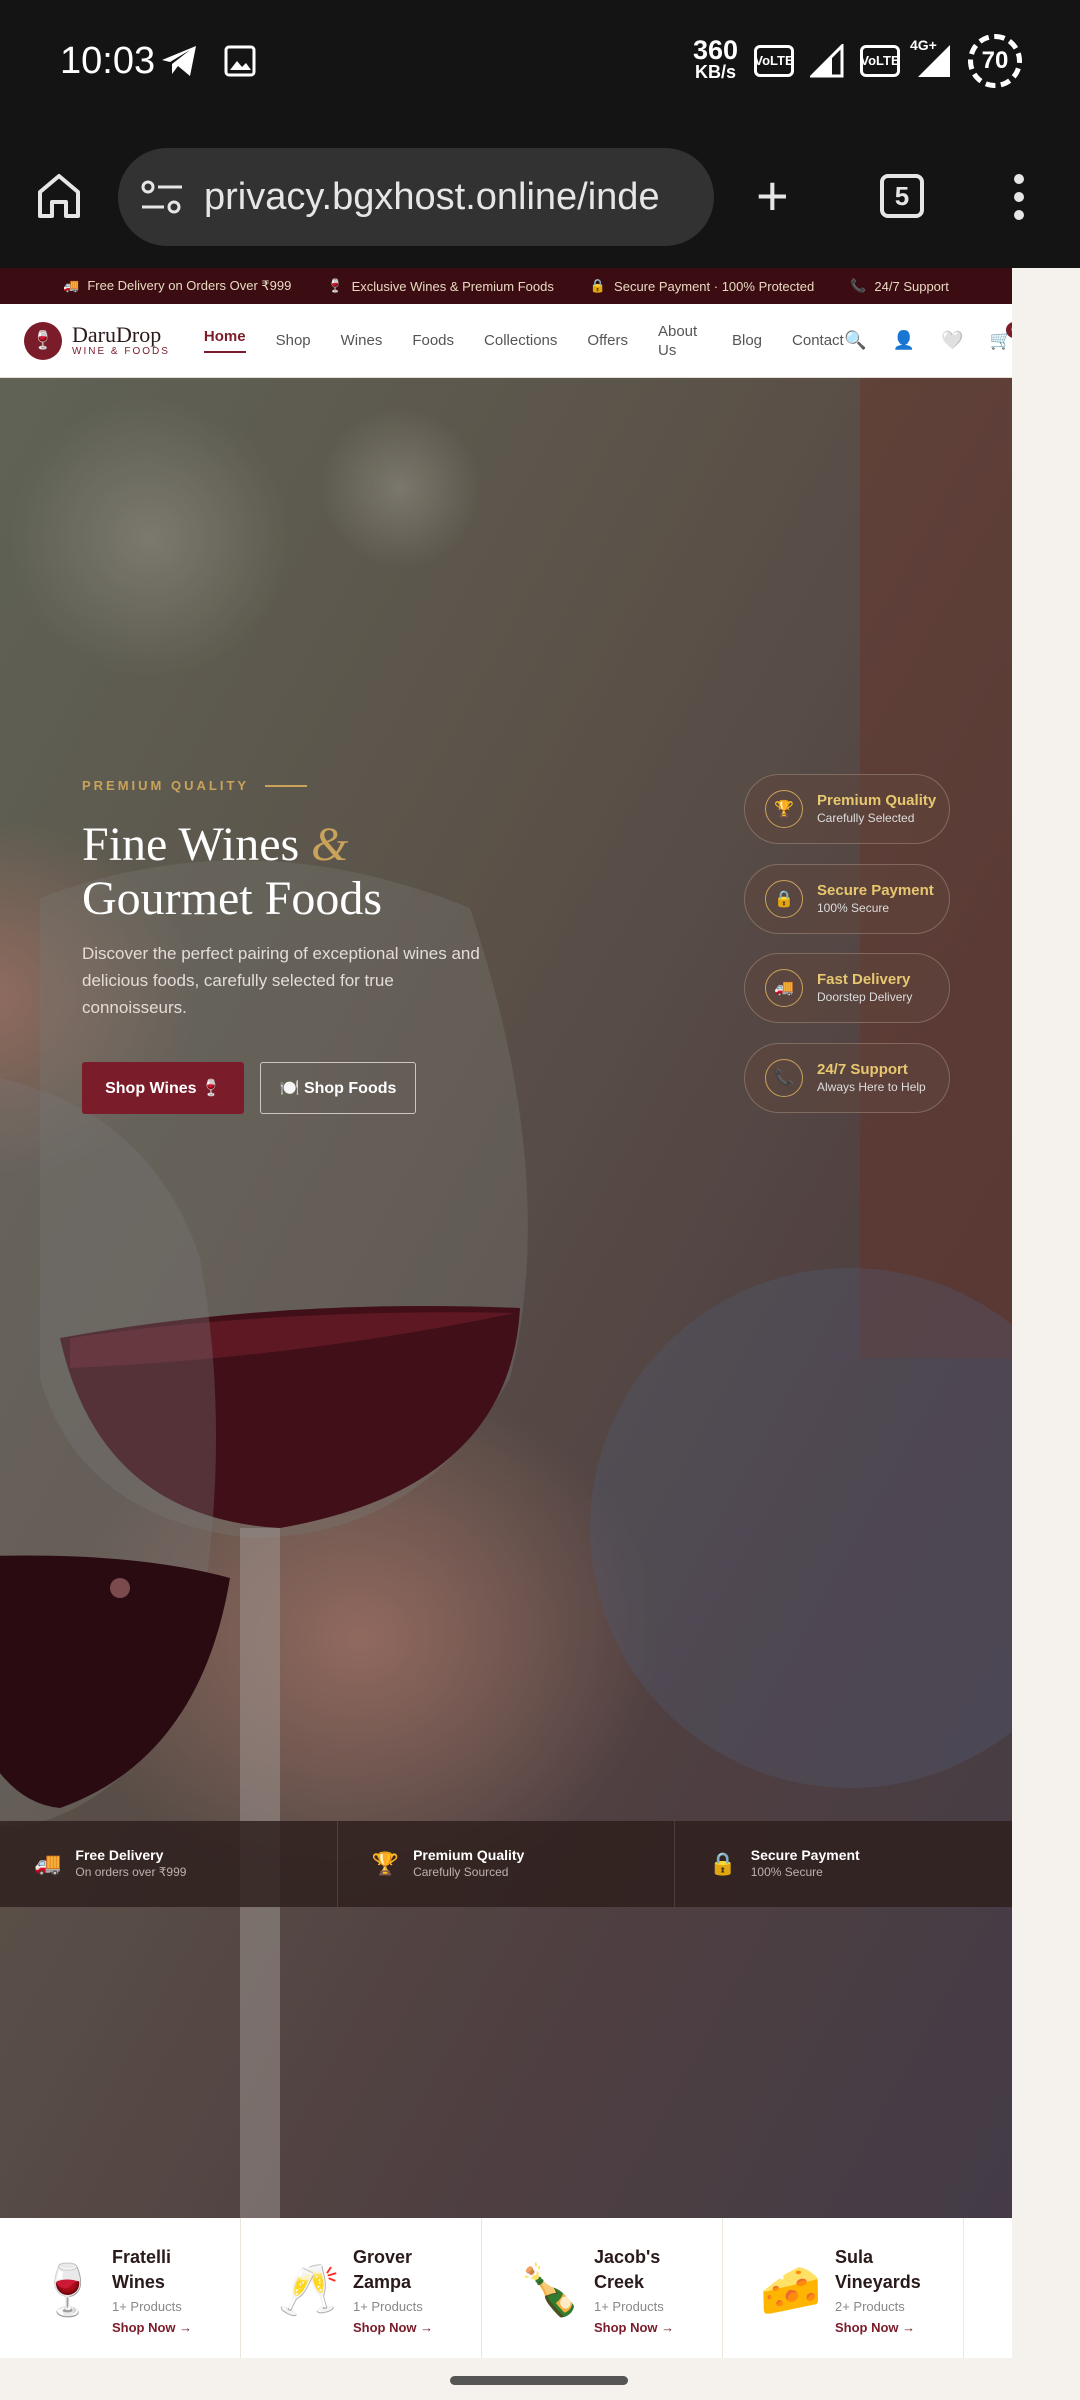  Describe the element at coordinates (240, 61) in the screenshot. I see `gallery-icon` at that location.